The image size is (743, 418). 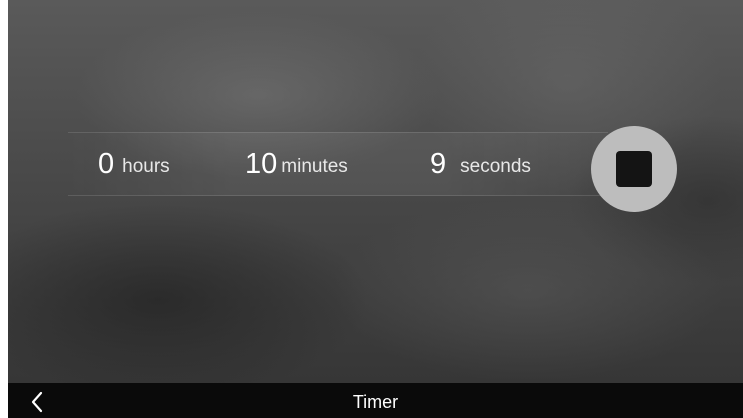 I want to click on bottom-bar: Timer, so click(x=375, y=400).